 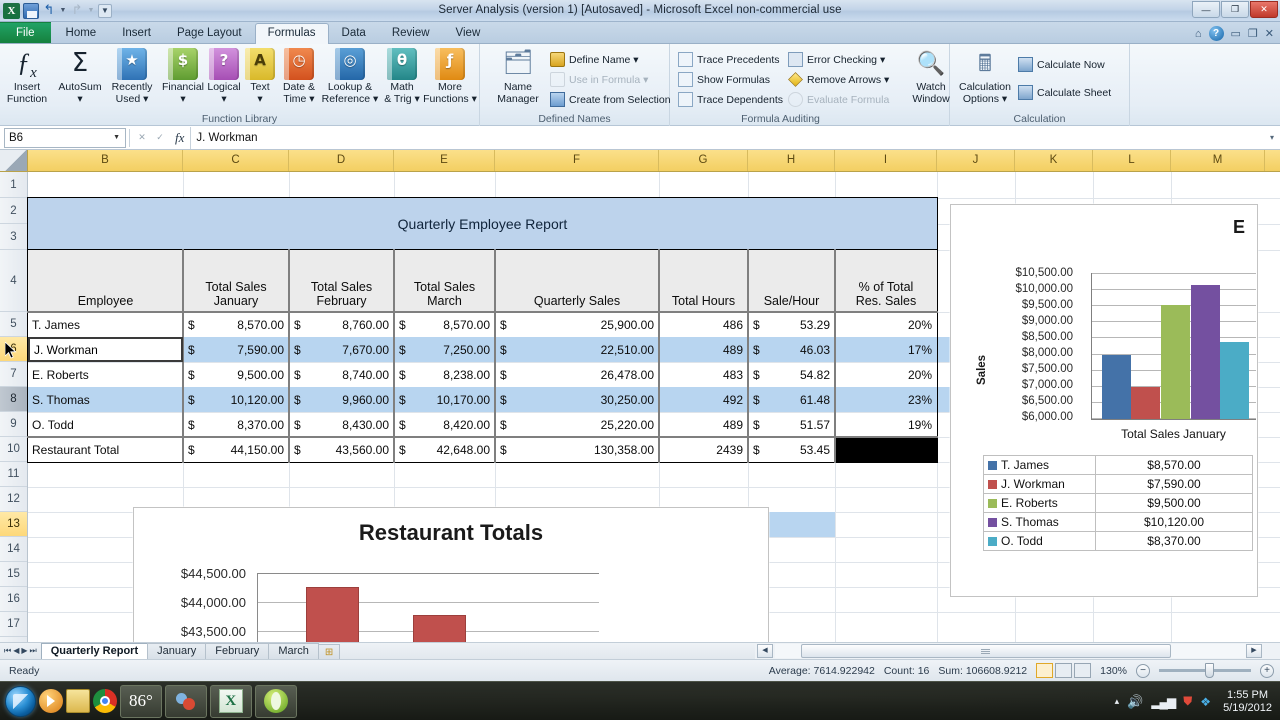 I want to click on active-cell-B6: J. Workman, so click(x=105, y=349).